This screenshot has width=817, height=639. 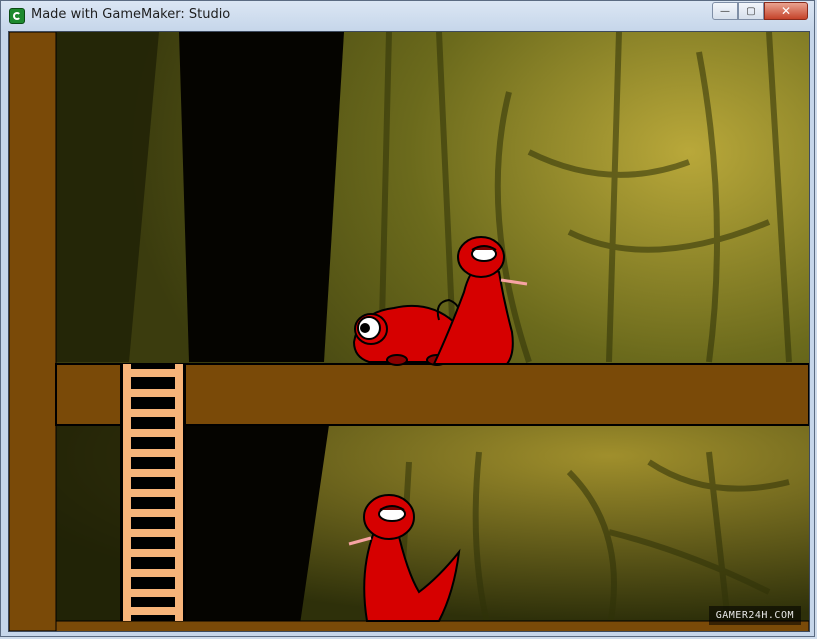 I want to click on ground-platform, so click(x=432, y=625).